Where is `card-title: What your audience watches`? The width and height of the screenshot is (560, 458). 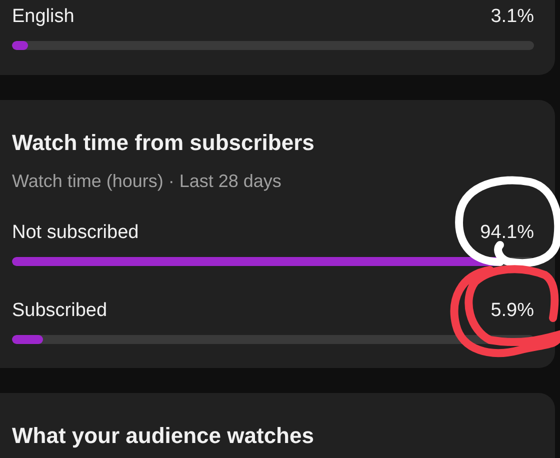
card-title: What your audience watches is located at coordinates (163, 436).